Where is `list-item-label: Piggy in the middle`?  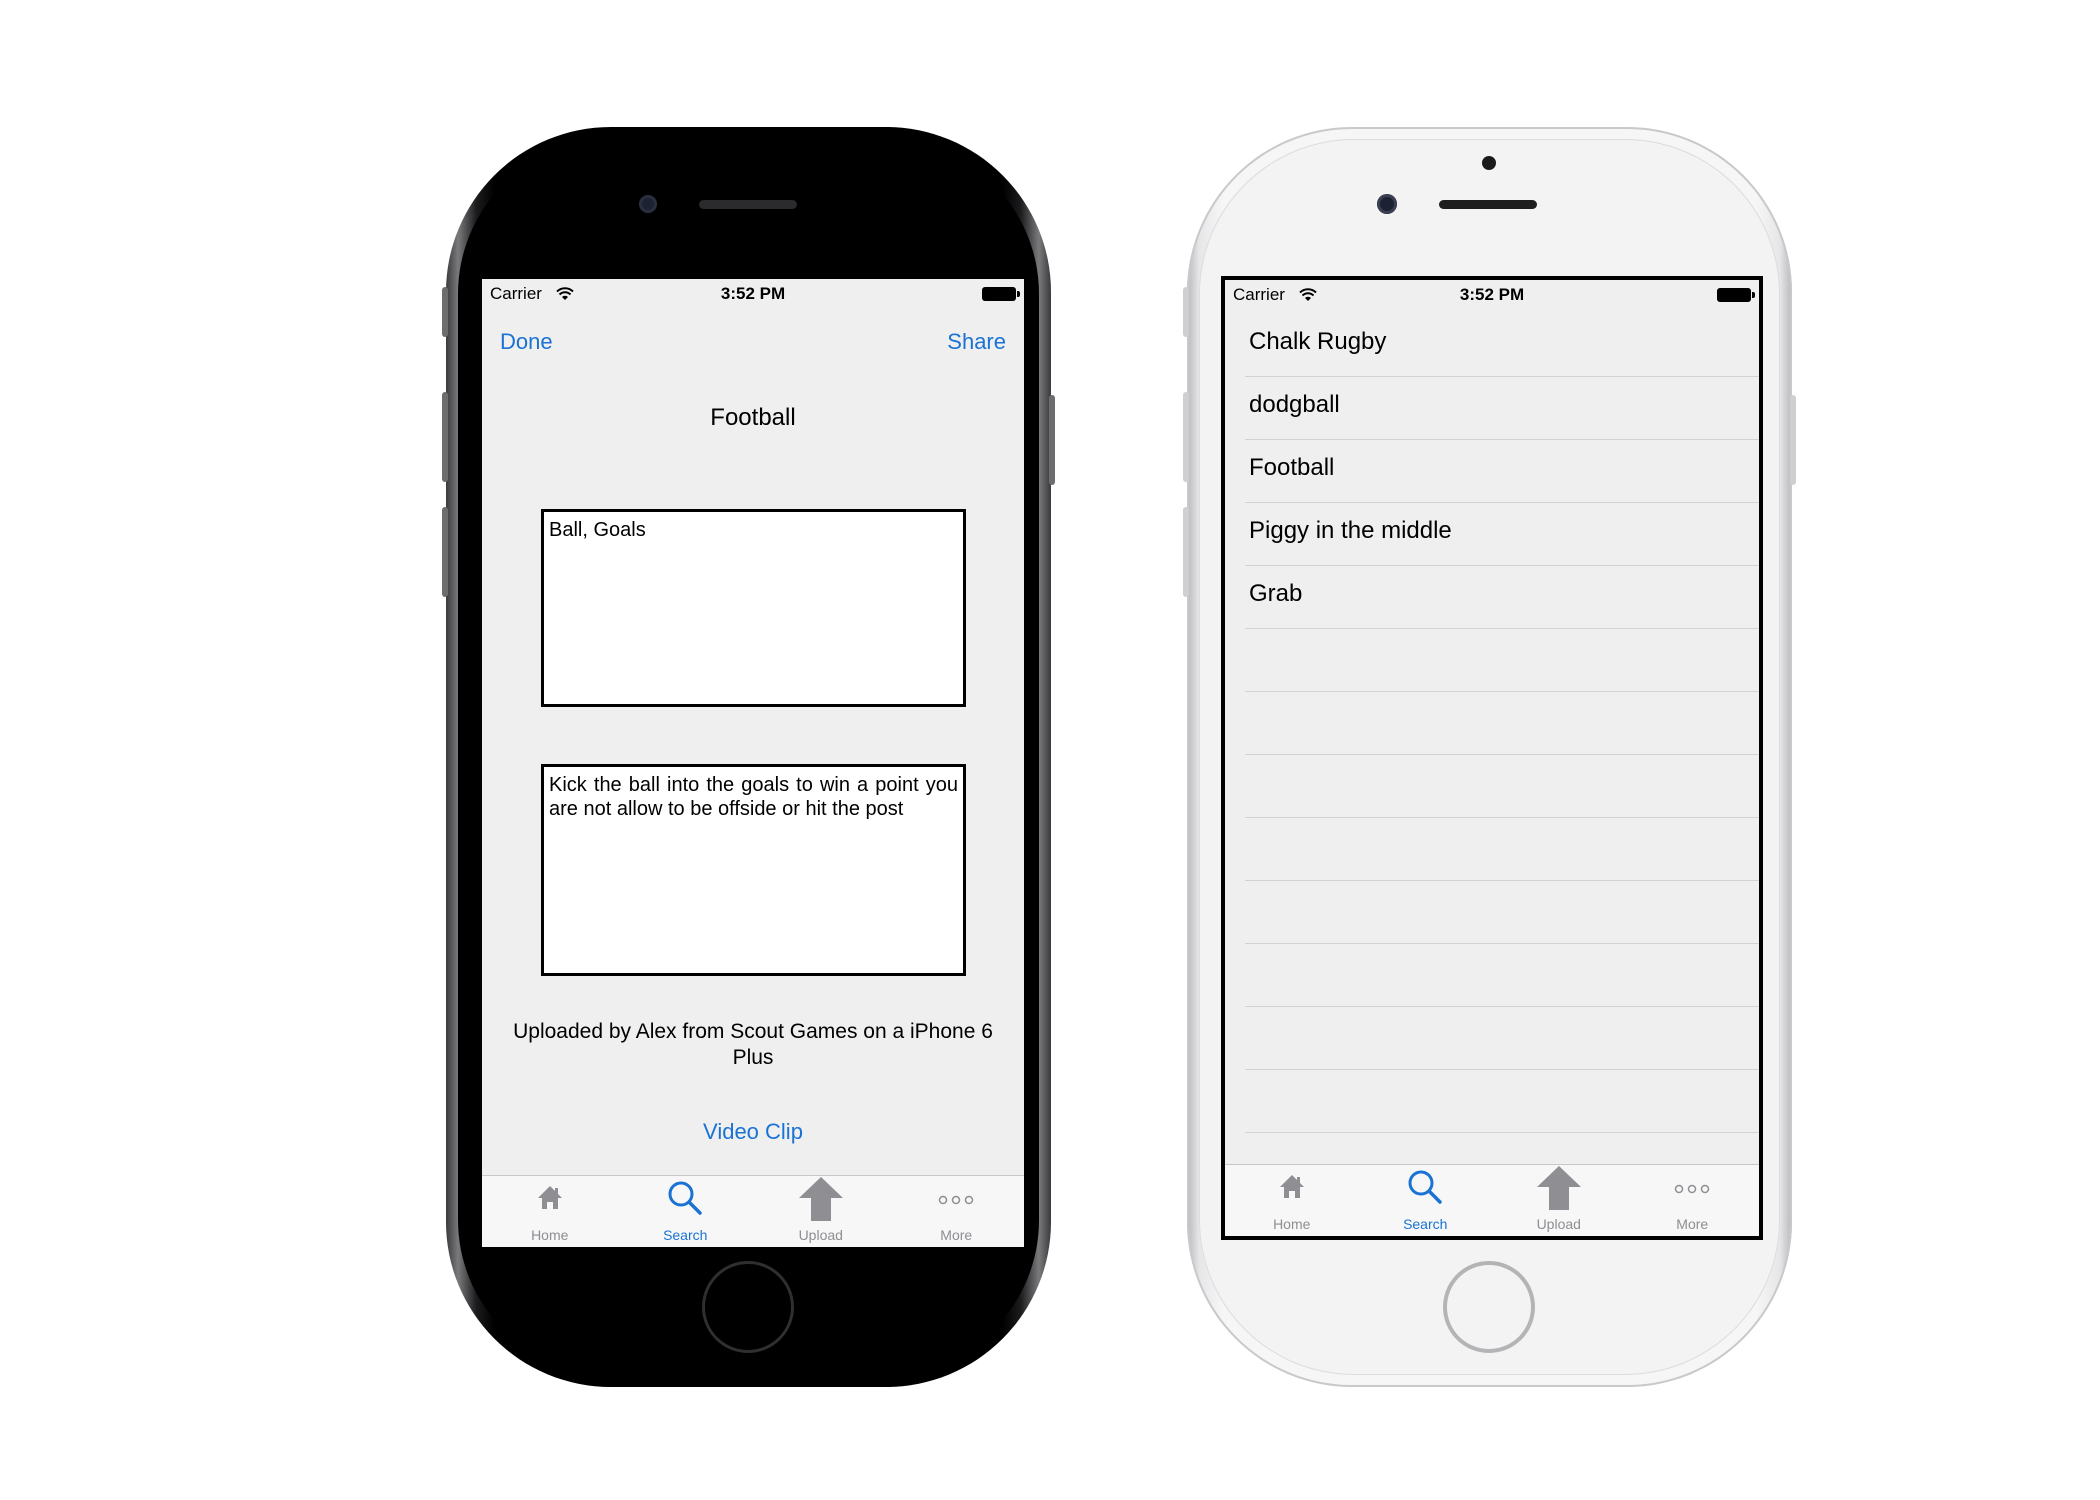 list-item-label: Piggy in the middle is located at coordinates (1350, 530).